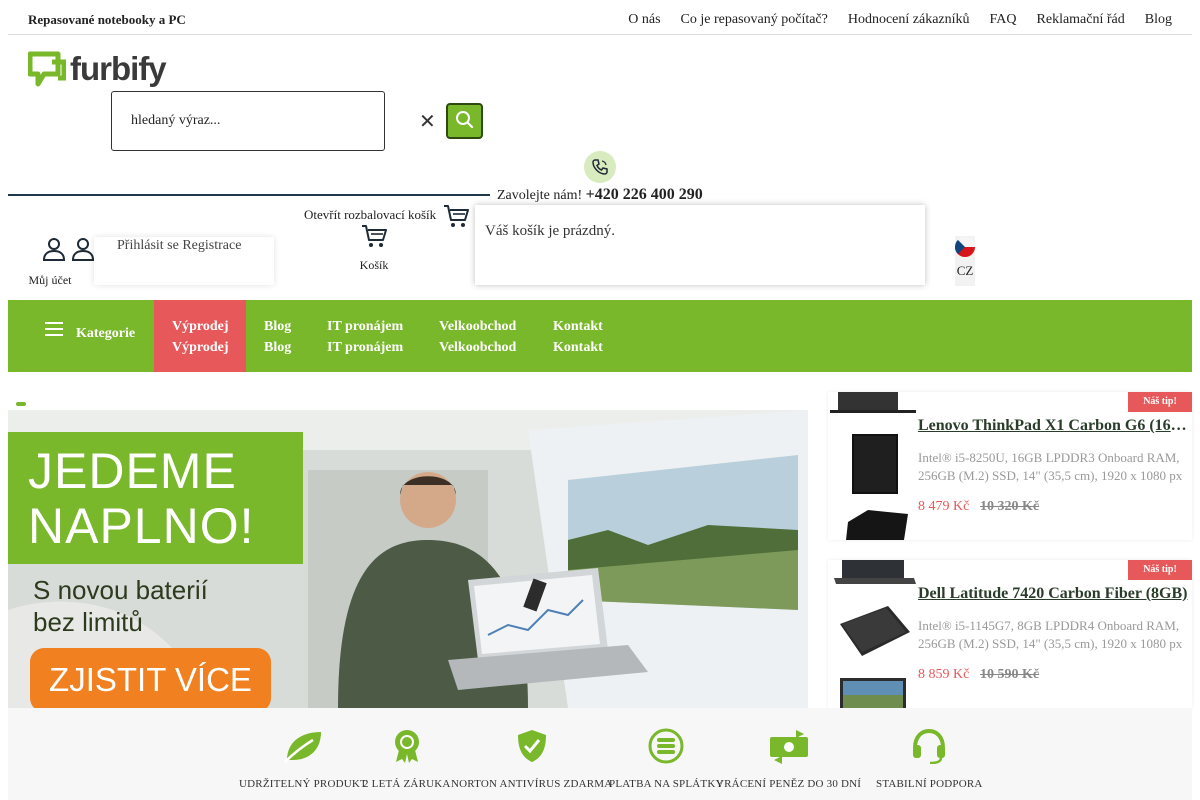 The image size is (1200, 800). Describe the element at coordinates (1010, 674) in the screenshot. I see `product-old-price: 10 590 Kč` at that location.